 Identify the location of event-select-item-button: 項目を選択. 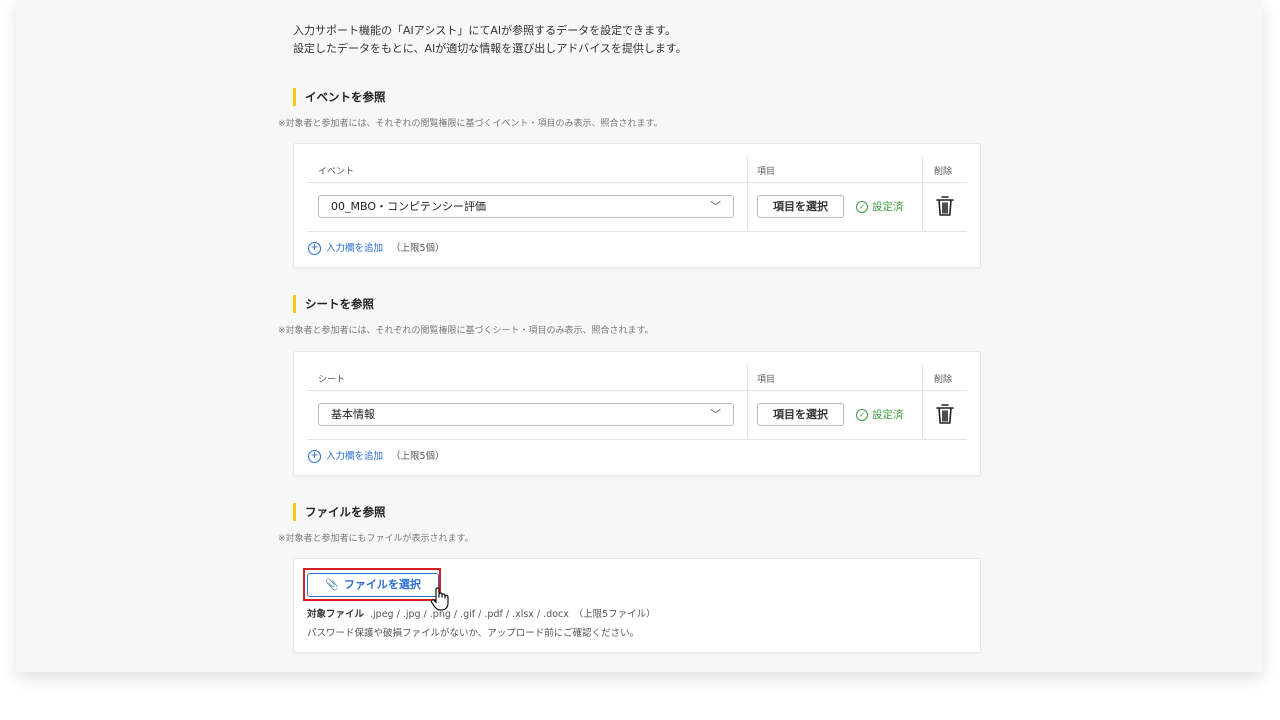
(800, 206).